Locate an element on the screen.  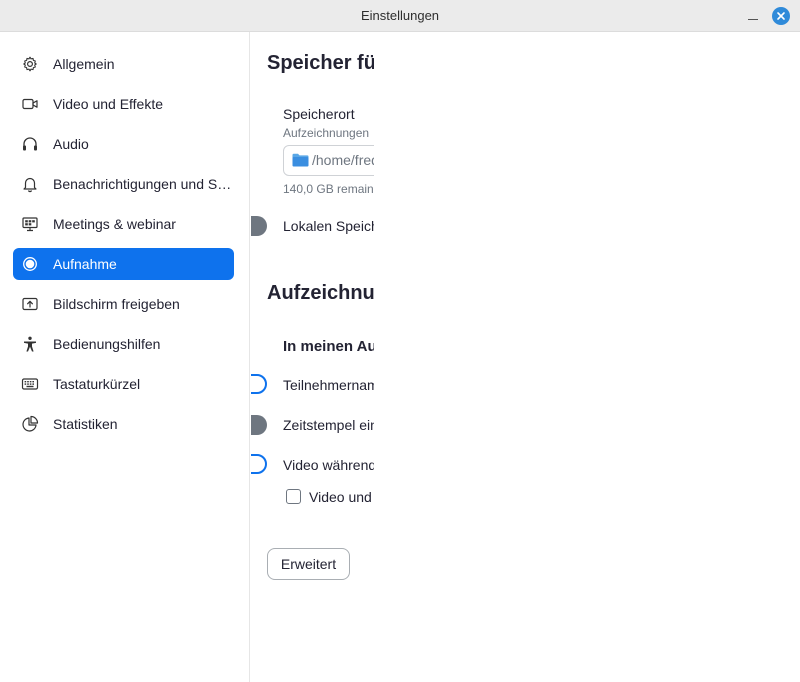
close-icon is located at coordinates (781, 16).